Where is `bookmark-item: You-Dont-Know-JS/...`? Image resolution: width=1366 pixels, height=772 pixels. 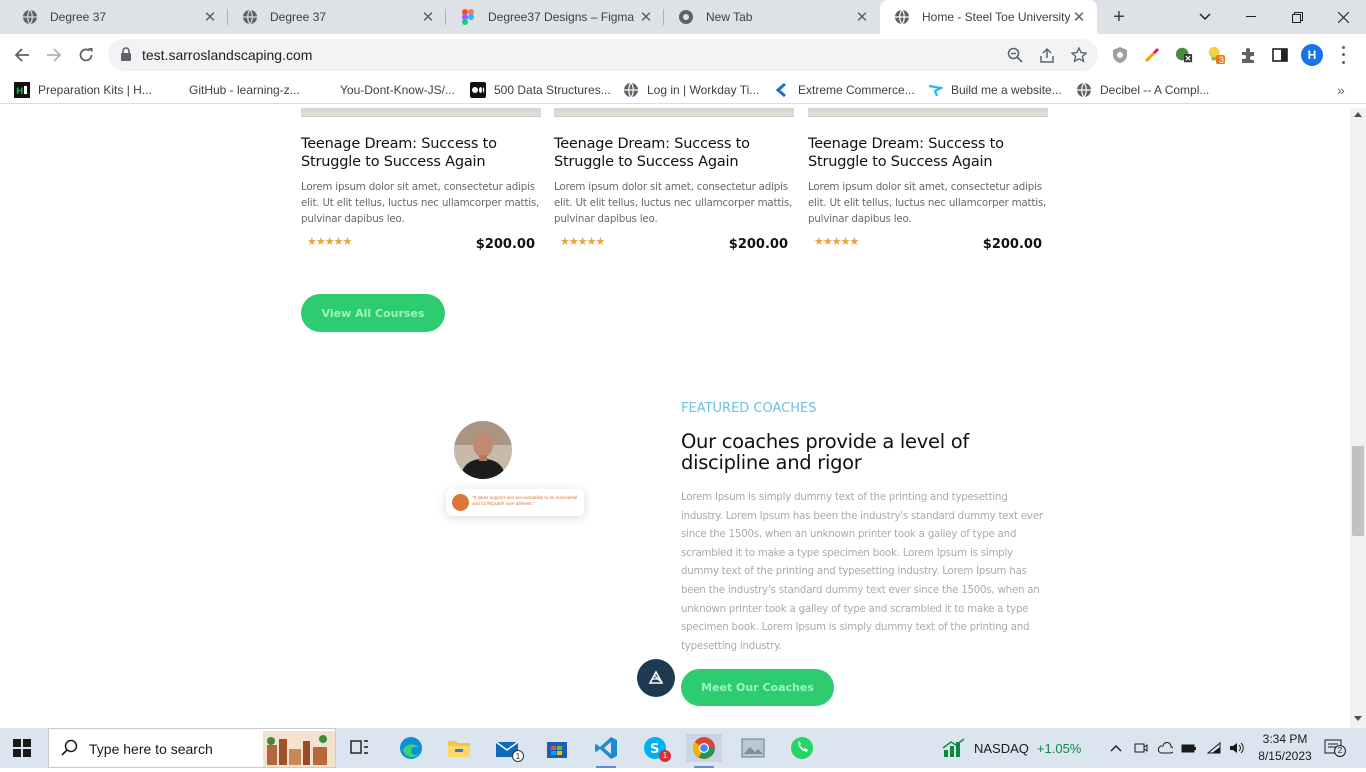
bookmark-item: You-Dont-Know-JS/... is located at coordinates (385, 90).